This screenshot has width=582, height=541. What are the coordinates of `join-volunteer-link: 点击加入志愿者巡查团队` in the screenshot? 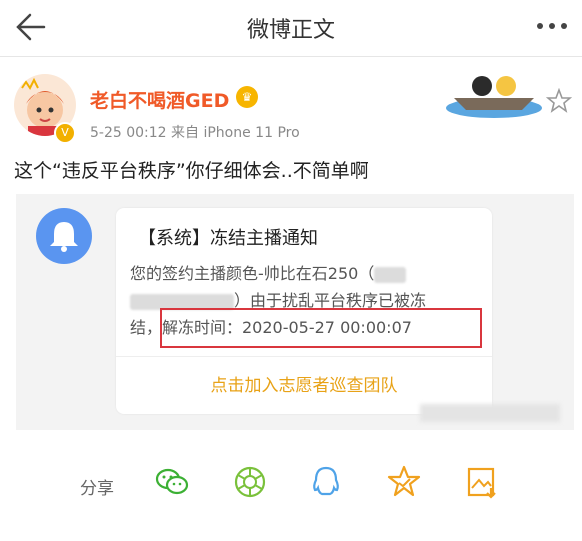 It's located at (304, 383).